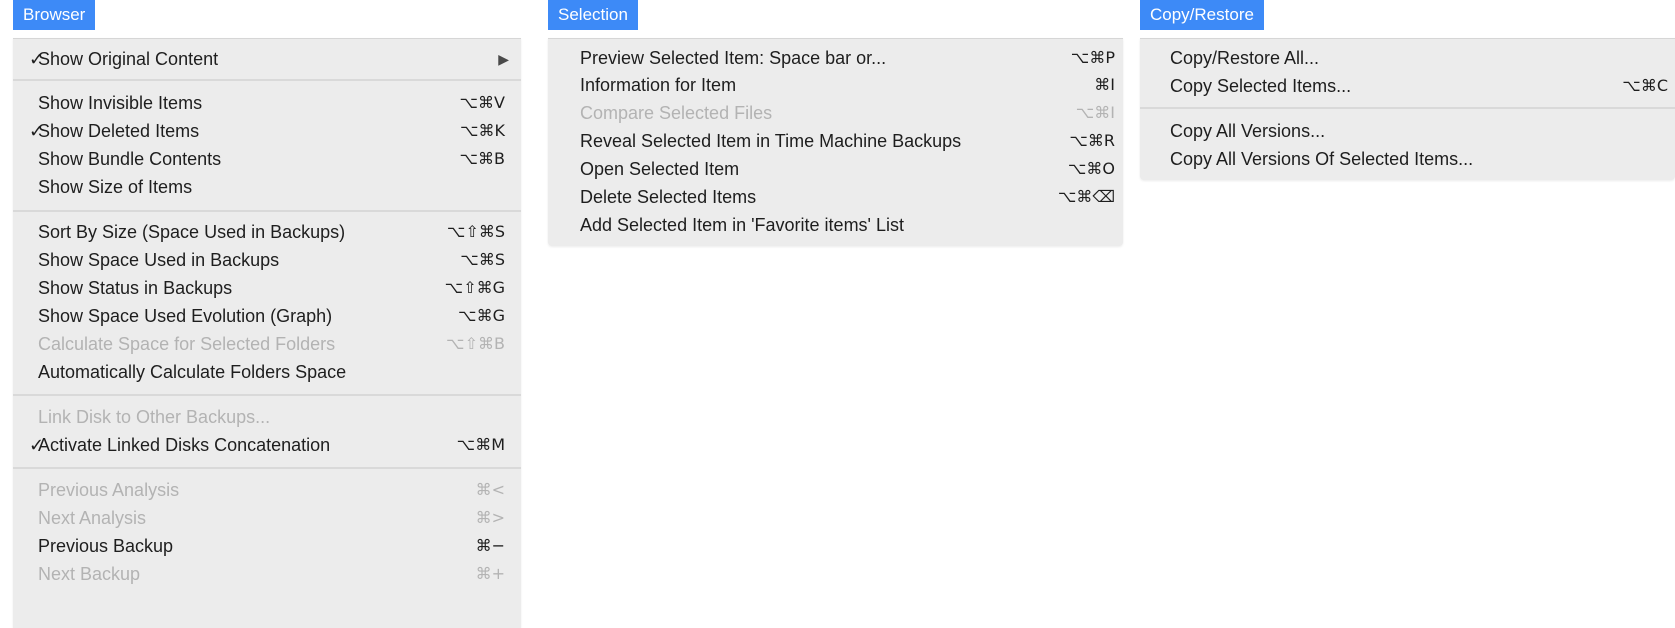 This screenshot has height=628, width=1675. What do you see at coordinates (503, 59) in the screenshot?
I see `submenu-arrow-icon: ▶` at bounding box center [503, 59].